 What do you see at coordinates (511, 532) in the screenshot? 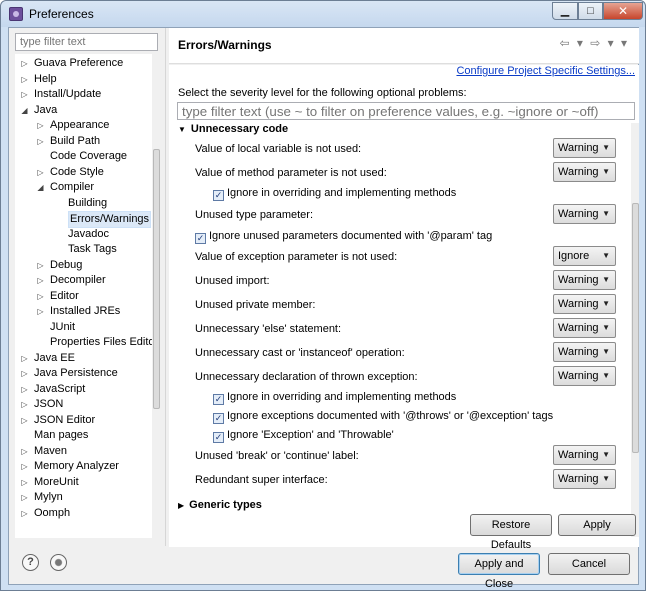
I see `restore-defaults-button: Restore Defaults` at bounding box center [511, 532].